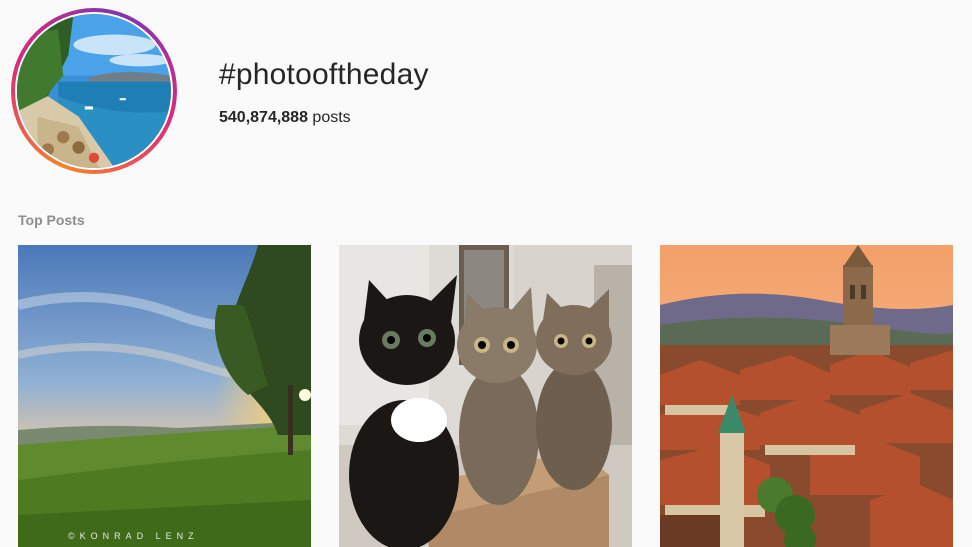  I want to click on post-1-watermark: ©KONRAD LENZ, so click(133, 536).